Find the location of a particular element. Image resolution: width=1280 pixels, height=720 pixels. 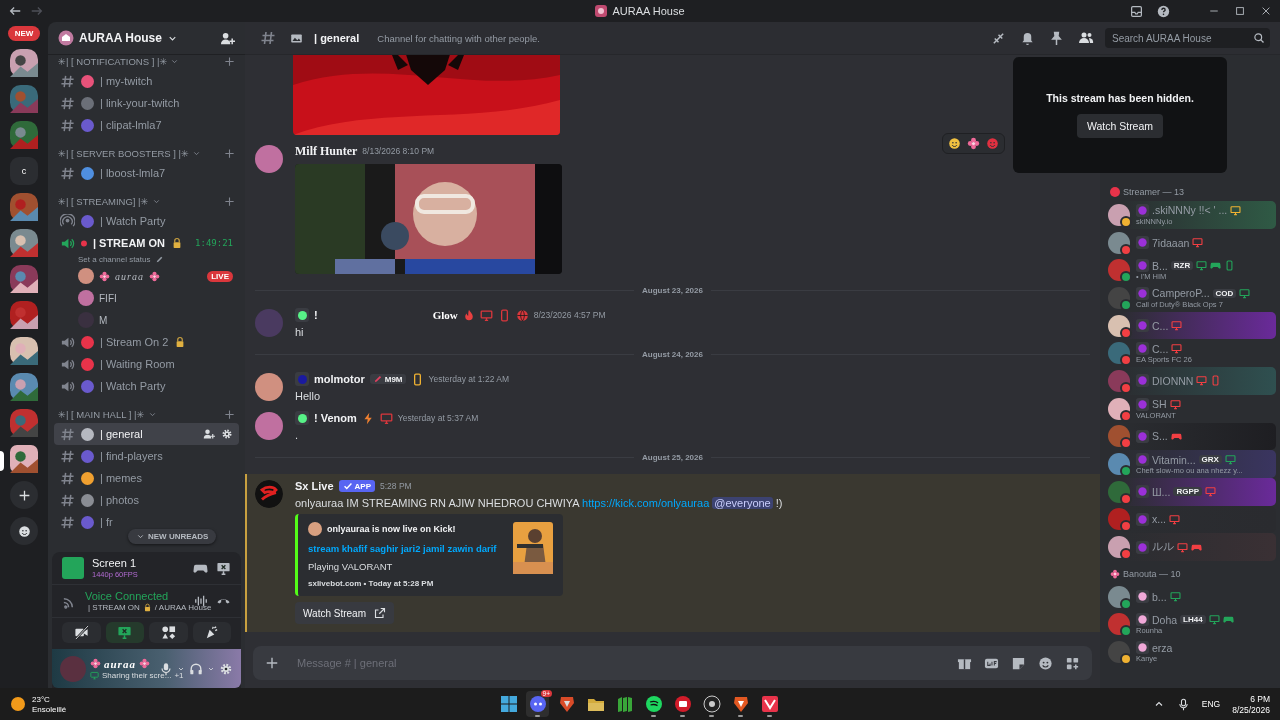

author-name: ! Venom is located at coordinates (335, 418).